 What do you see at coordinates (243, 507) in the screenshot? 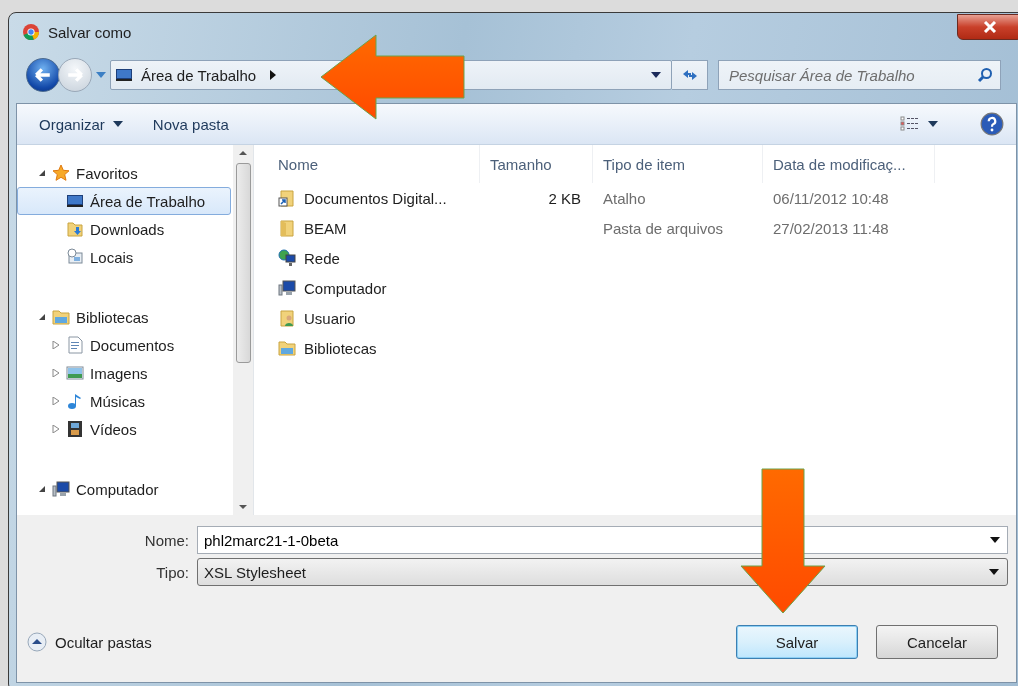
I see `scroll-down-icon` at bounding box center [243, 507].